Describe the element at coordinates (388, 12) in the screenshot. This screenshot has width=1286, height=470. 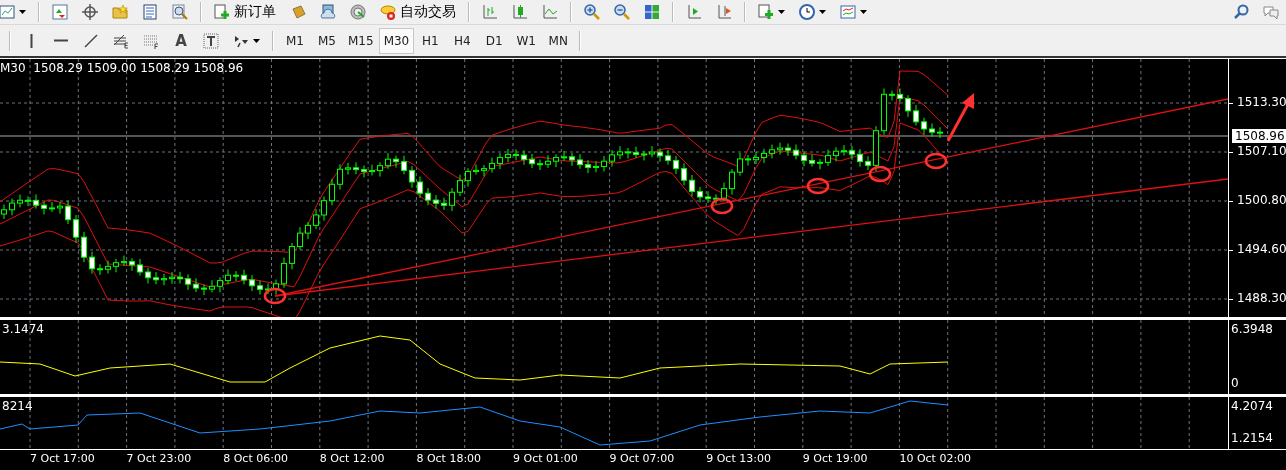
I see `stop-badge-icon` at that location.